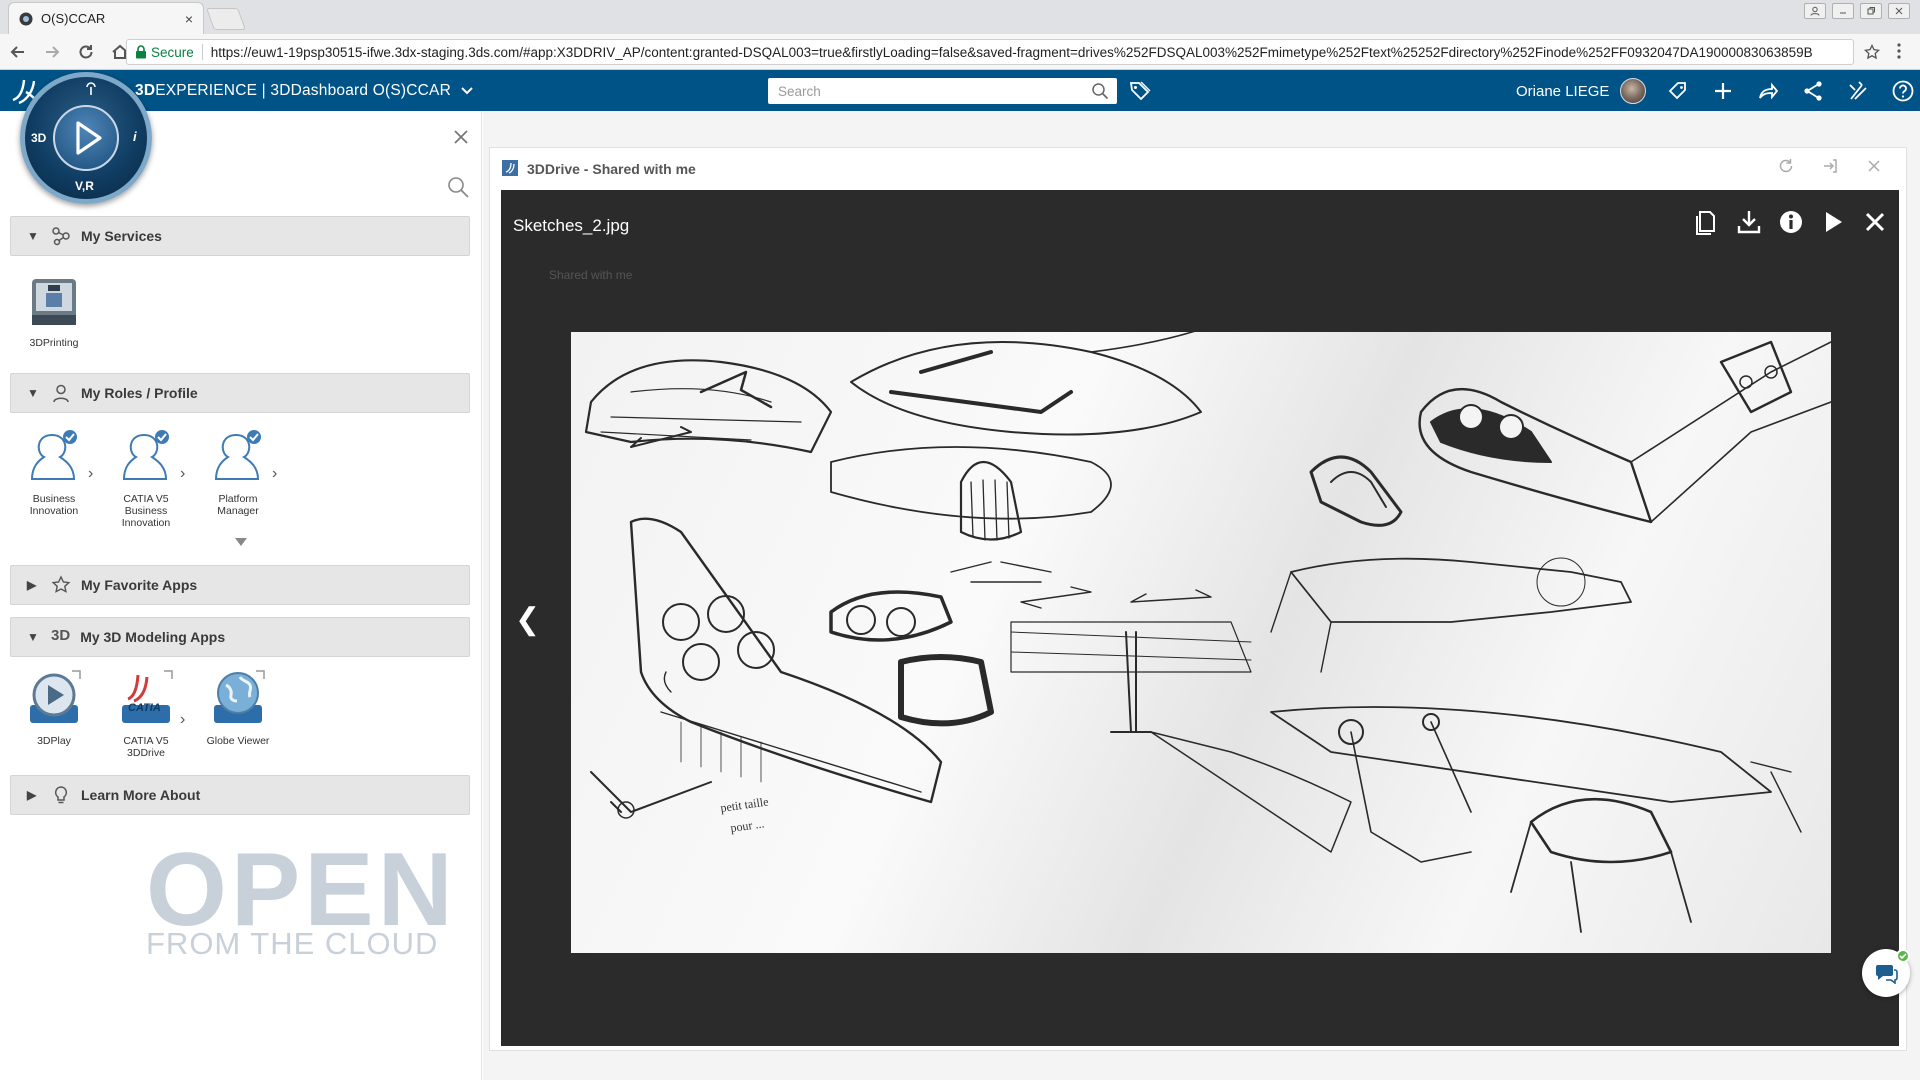 The image size is (1920, 1080). What do you see at coordinates (238, 699) in the screenshot?
I see `globe-icon` at bounding box center [238, 699].